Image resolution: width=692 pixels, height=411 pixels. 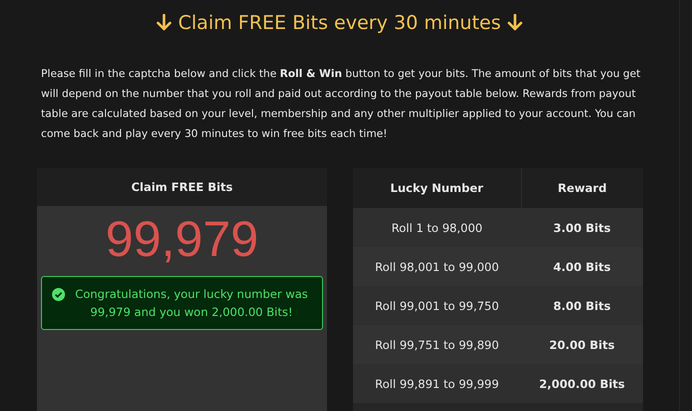 What do you see at coordinates (437, 227) in the screenshot?
I see `table-cell: Roll 1 to 98,000` at bounding box center [437, 227].